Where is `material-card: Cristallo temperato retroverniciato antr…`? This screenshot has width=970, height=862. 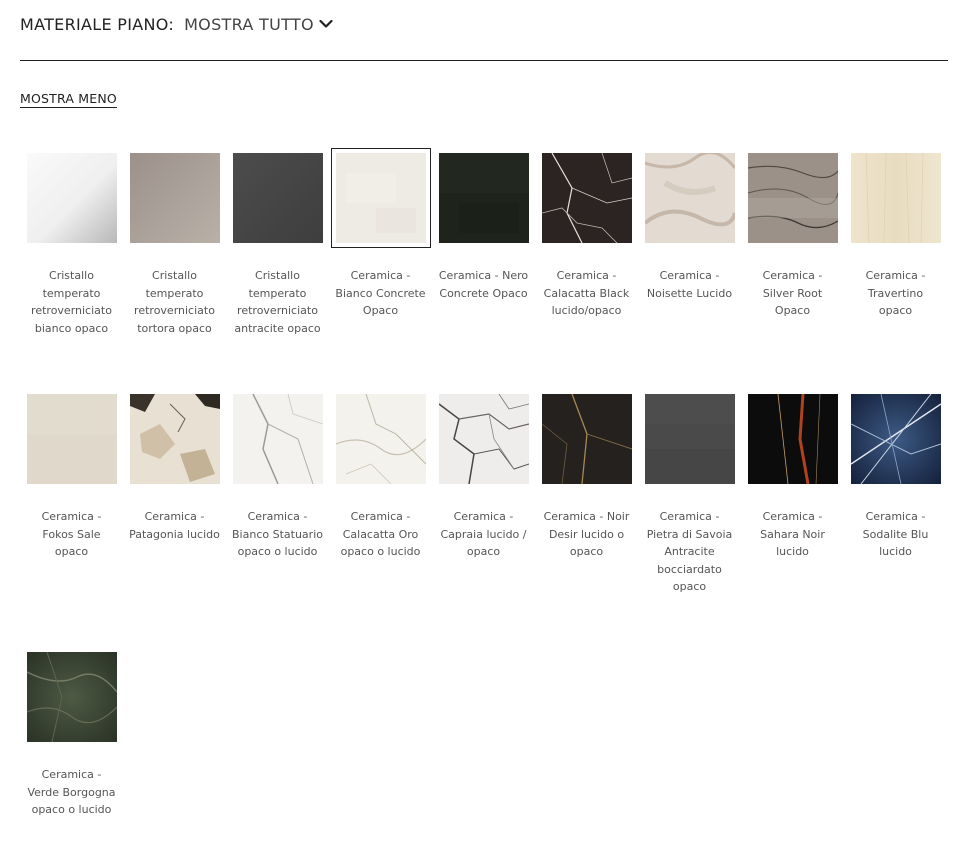 material-card: Cristallo temperato retroverniciato antr… is located at coordinates (277, 266).